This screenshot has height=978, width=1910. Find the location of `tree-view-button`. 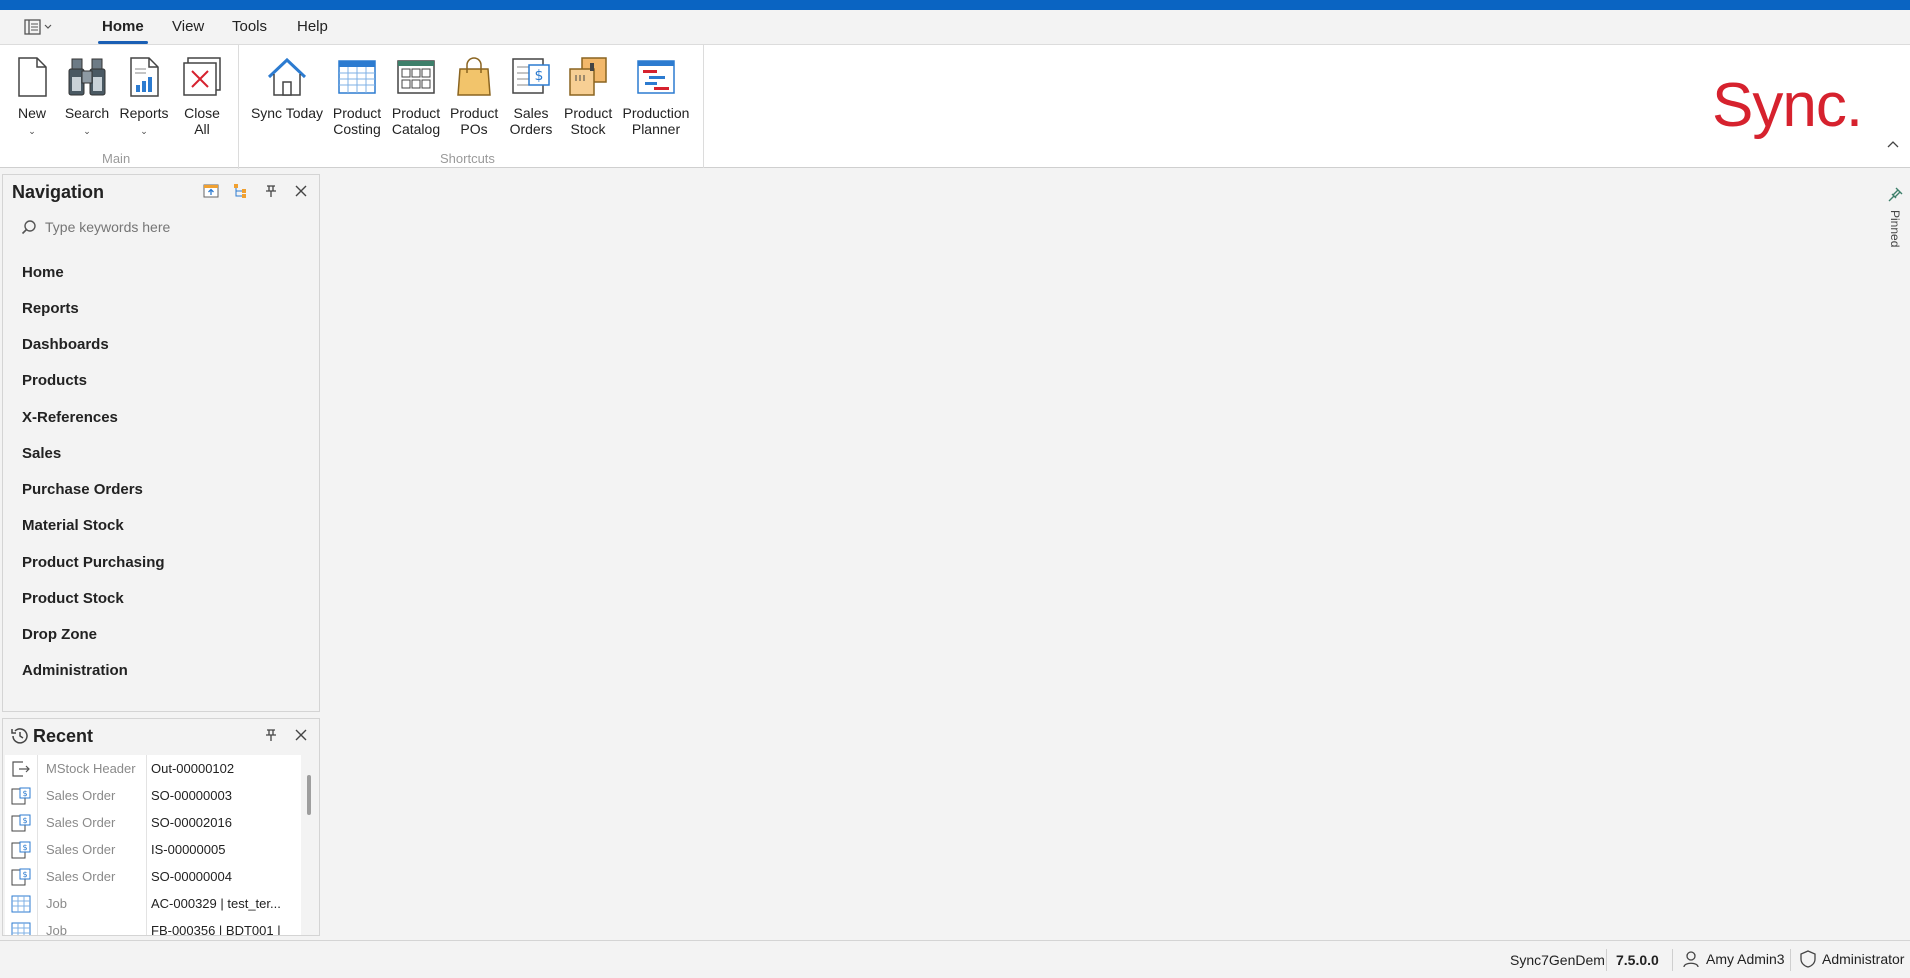

tree-view-button is located at coordinates (241, 191).